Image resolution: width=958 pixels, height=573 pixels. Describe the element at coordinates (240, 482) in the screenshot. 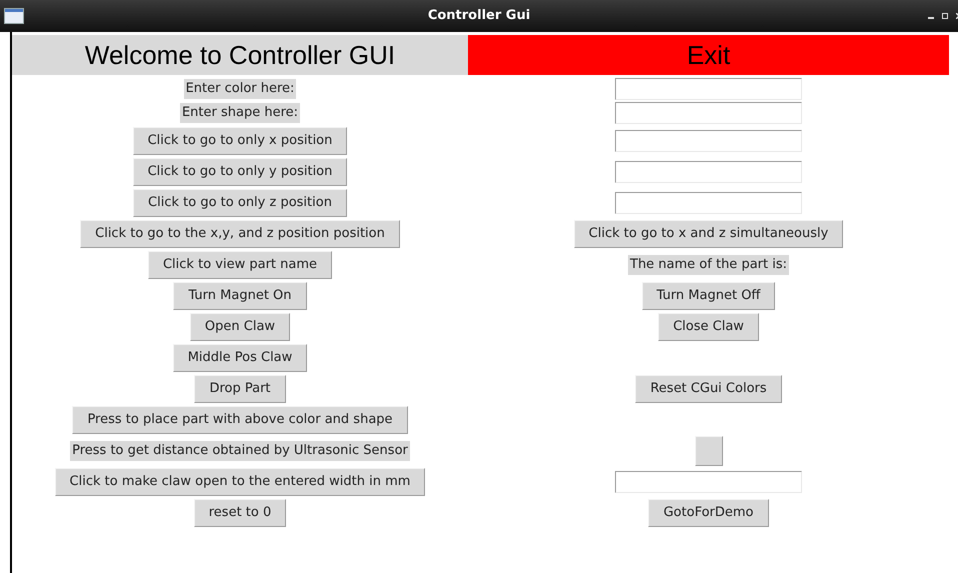

I see `action-button: Click to make claw open to the entered width in mm` at that location.